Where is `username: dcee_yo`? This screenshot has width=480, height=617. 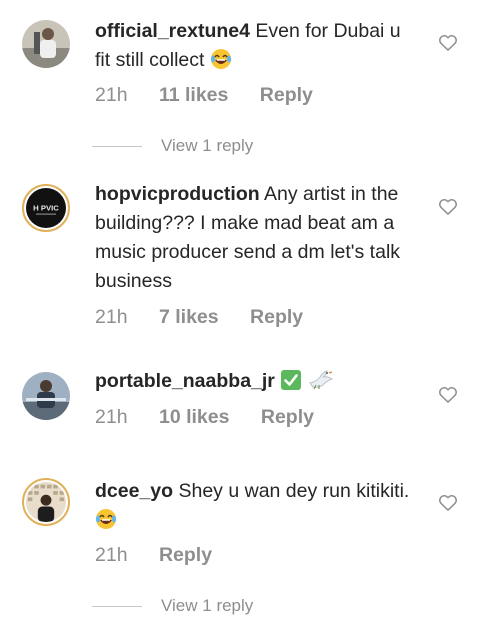
username: dcee_yo is located at coordinates (134, 491).